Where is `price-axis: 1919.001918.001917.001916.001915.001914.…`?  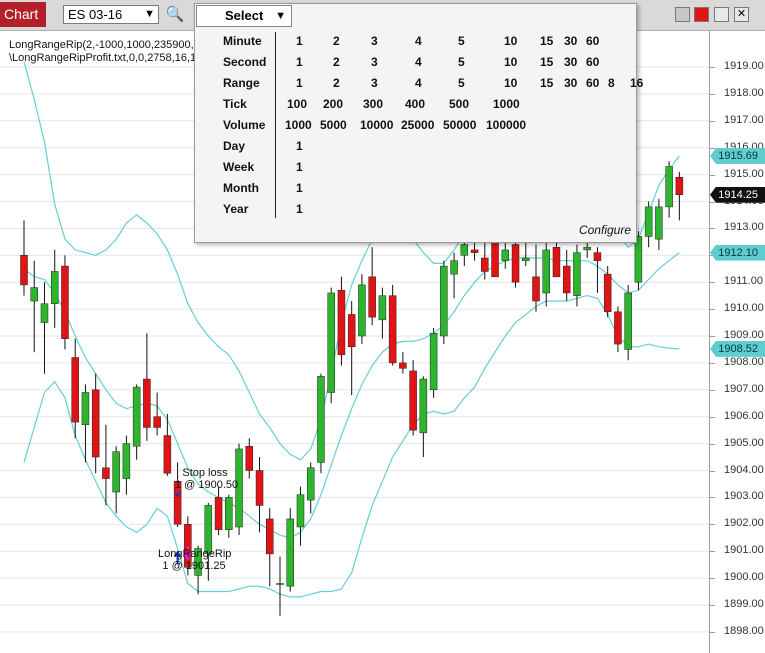 price-axis: 1919.001918.001917.001916.001915.001914.… is located at coordinates (737, 342).